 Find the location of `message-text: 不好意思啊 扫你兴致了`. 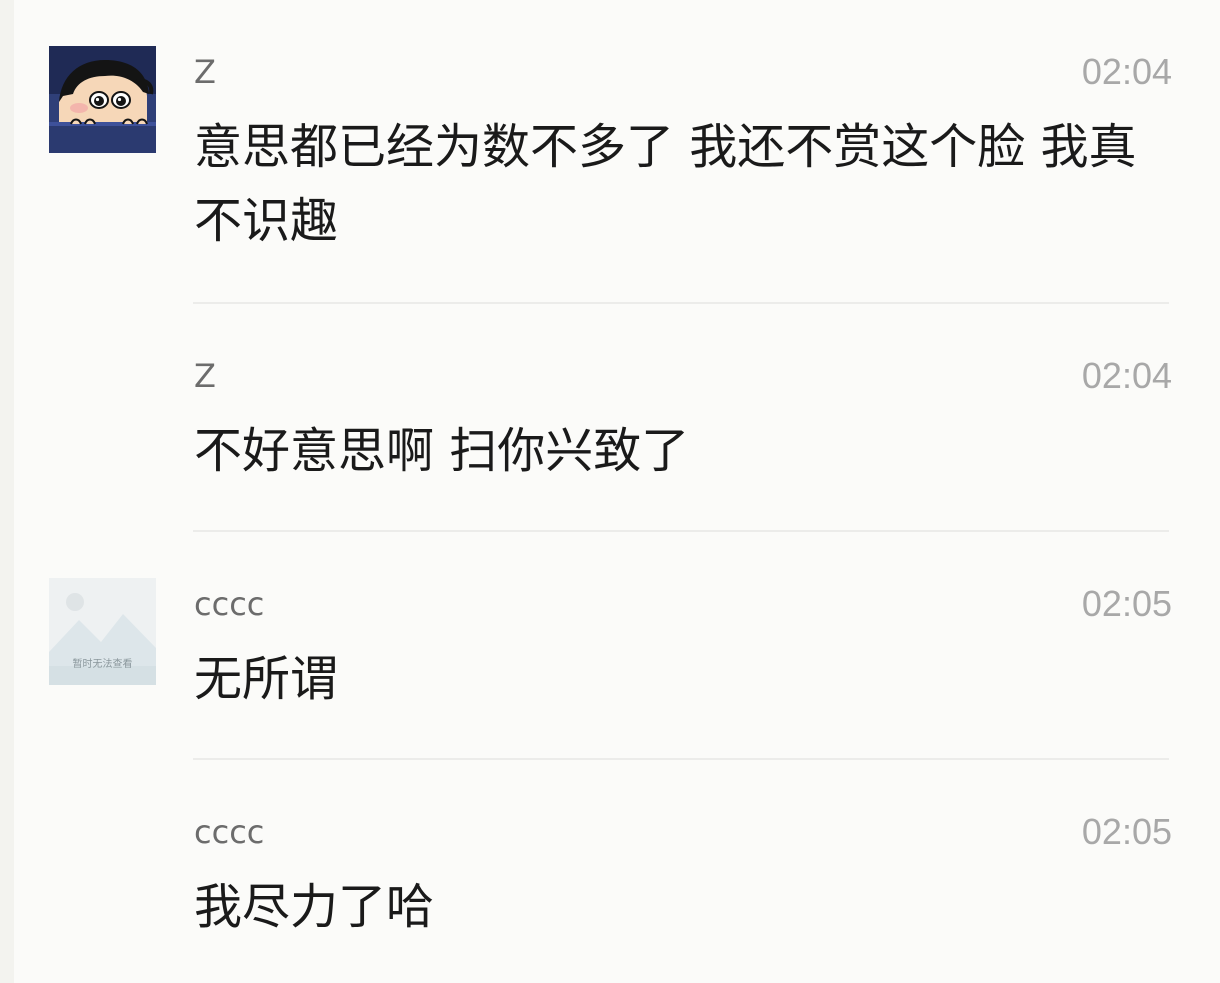

message-text: 不好意思啊 扫你兴致了 is located at coordinates (681, 451).